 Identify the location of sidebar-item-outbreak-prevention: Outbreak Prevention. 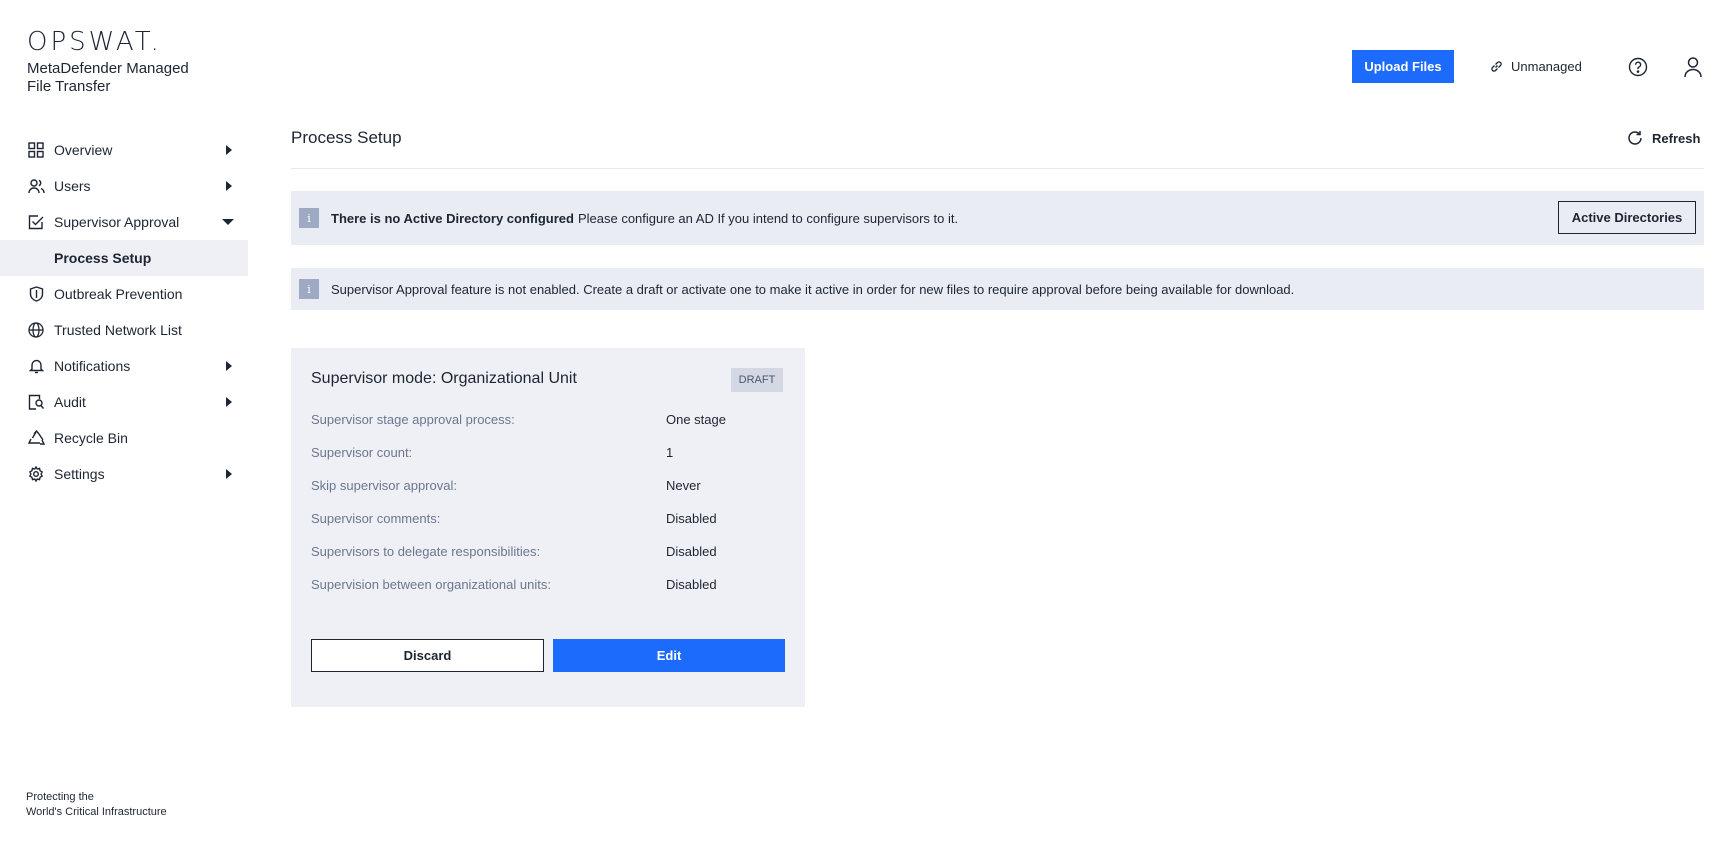
(124, 294).